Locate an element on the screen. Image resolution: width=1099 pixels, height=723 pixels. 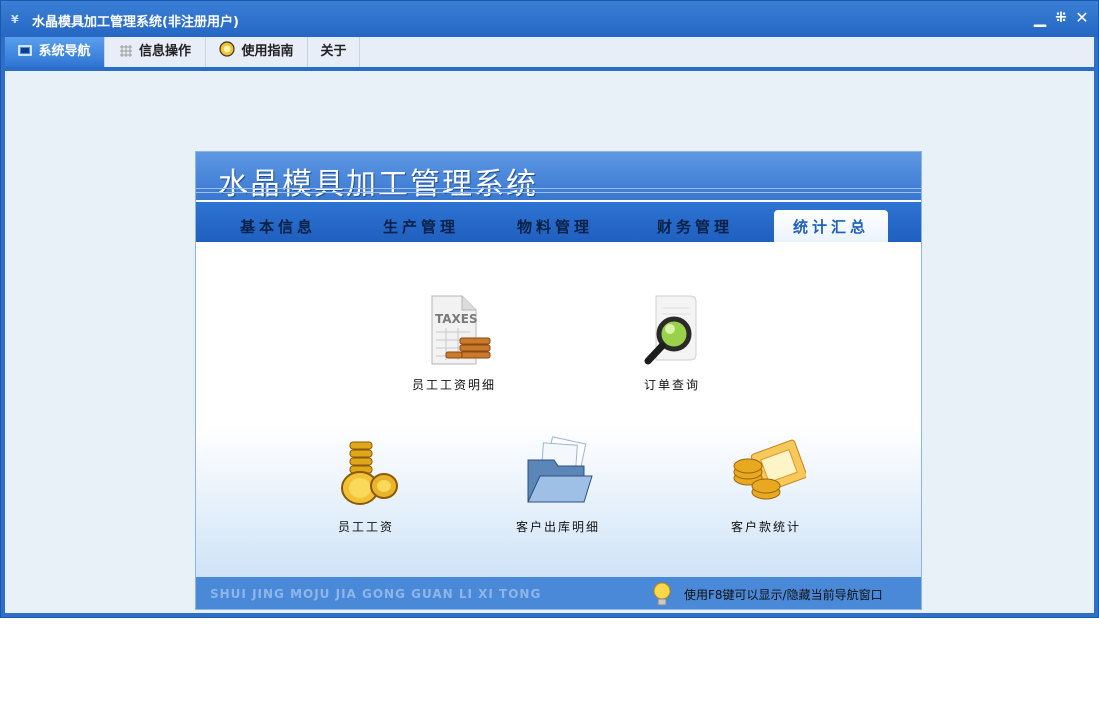
tab-label: 使用指南 is located at coordinates (267, 51).